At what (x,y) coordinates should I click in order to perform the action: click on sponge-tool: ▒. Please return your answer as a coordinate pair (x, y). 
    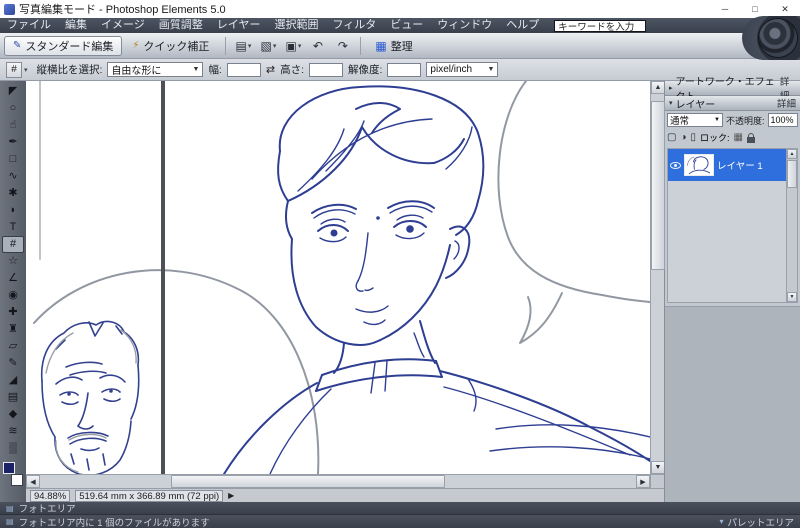
    Looking at the image, I should click on (13, 448).